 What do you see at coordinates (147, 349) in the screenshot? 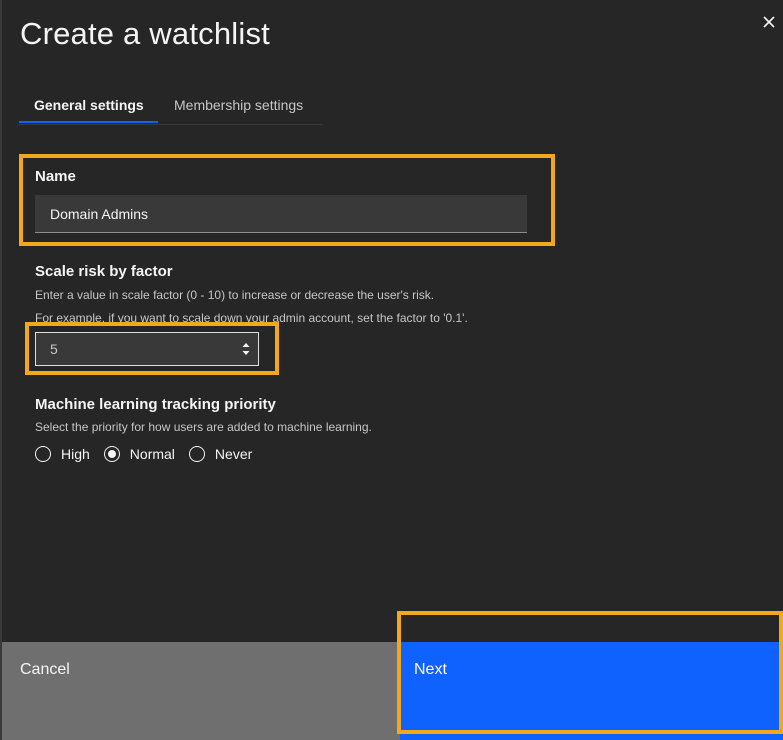
I see `scale-factor-input: 5` at bounding box center [147, 349].